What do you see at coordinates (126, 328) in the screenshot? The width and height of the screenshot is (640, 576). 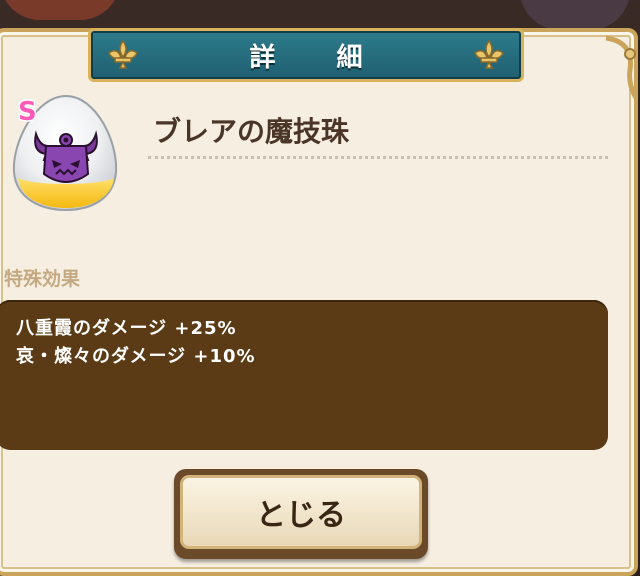 I see `effect-line: 八重霞のダメージ +25%` at bounding box center [126, 328].